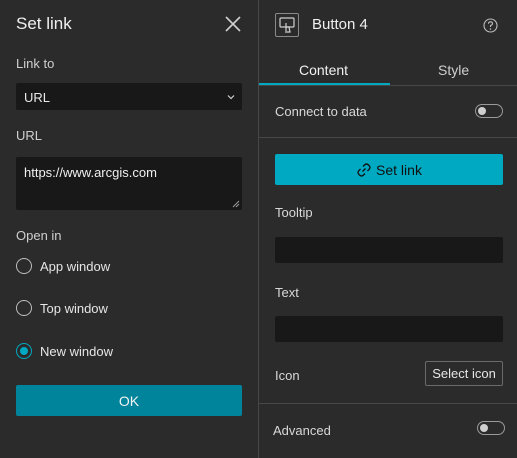  What do you see at coordinates (76, 351) in the screenshot?
I see `radio-label: New window` at bounding box center [76, 351].